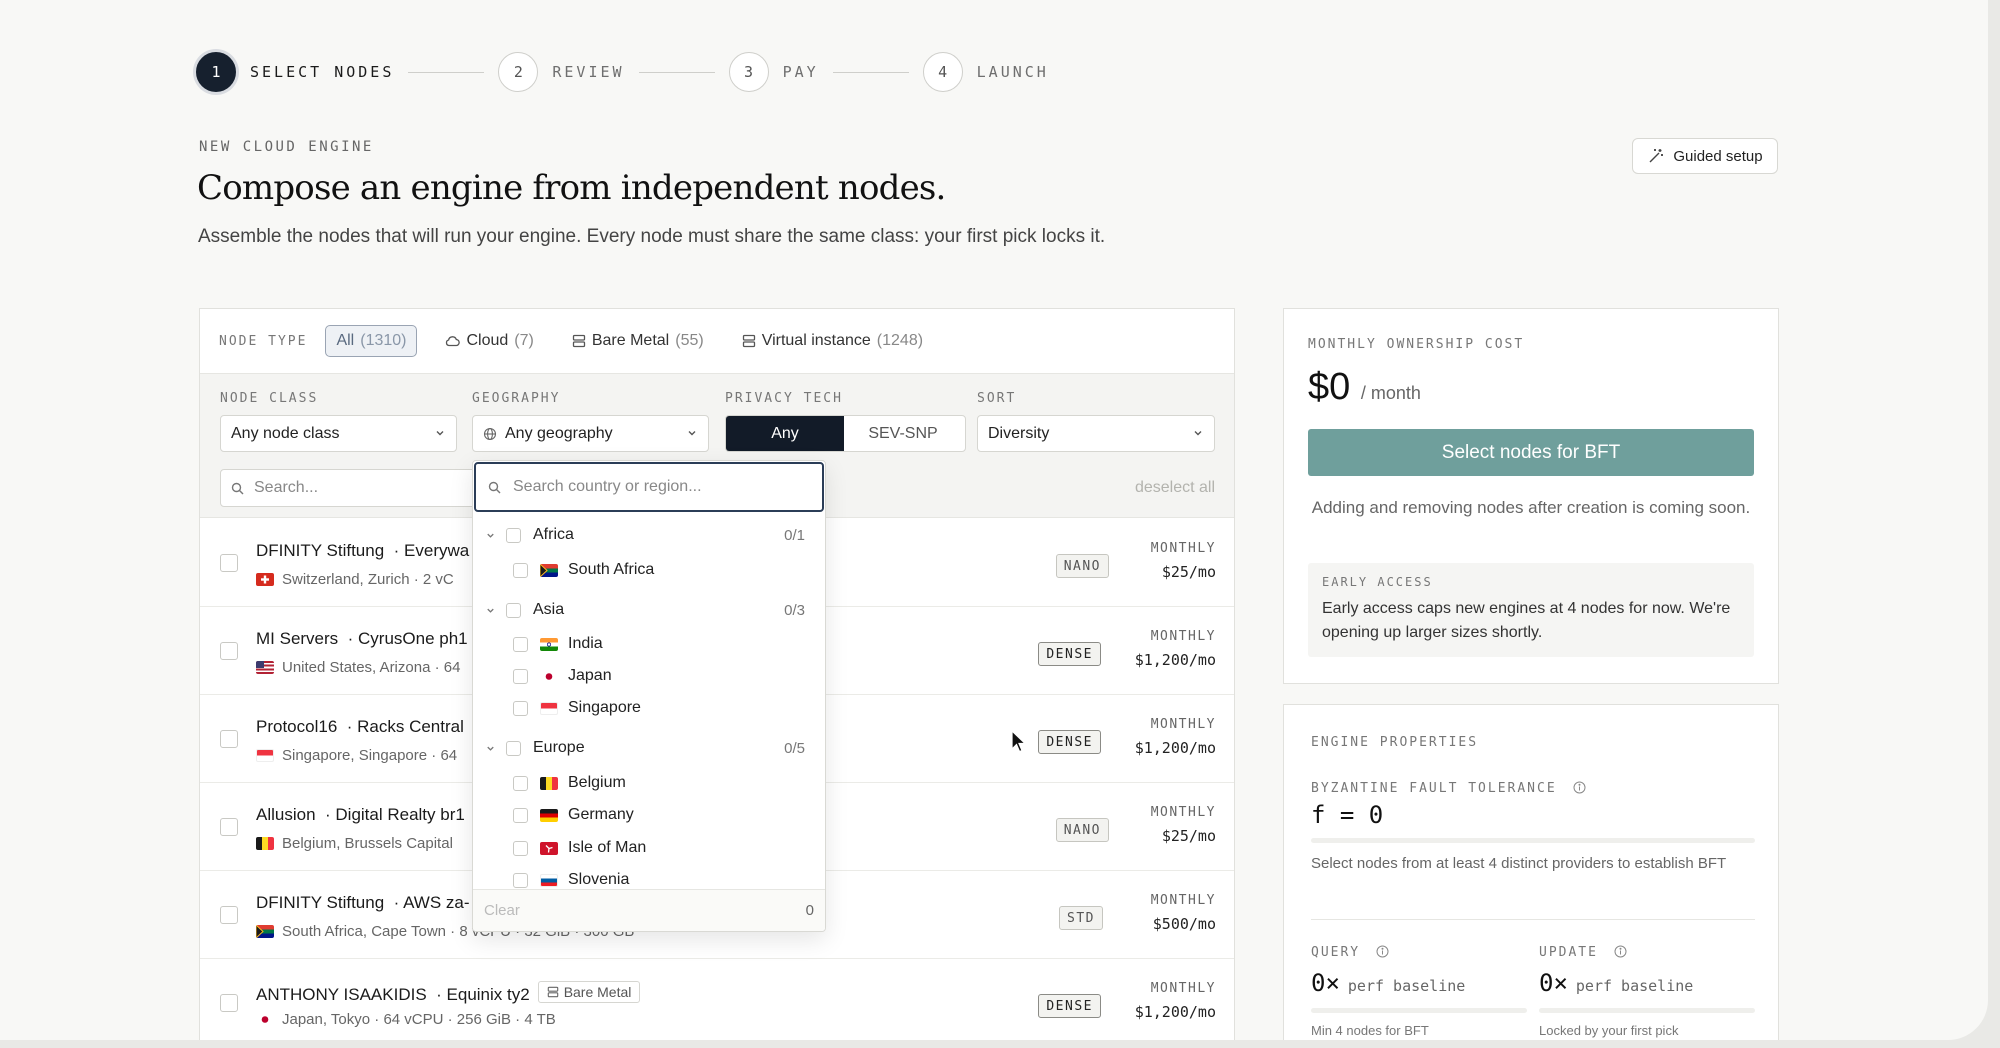 Image resolution: width=2000 pixels, height=1048 pixels. I want to click on country-japan: Japan, so click(562, 676).